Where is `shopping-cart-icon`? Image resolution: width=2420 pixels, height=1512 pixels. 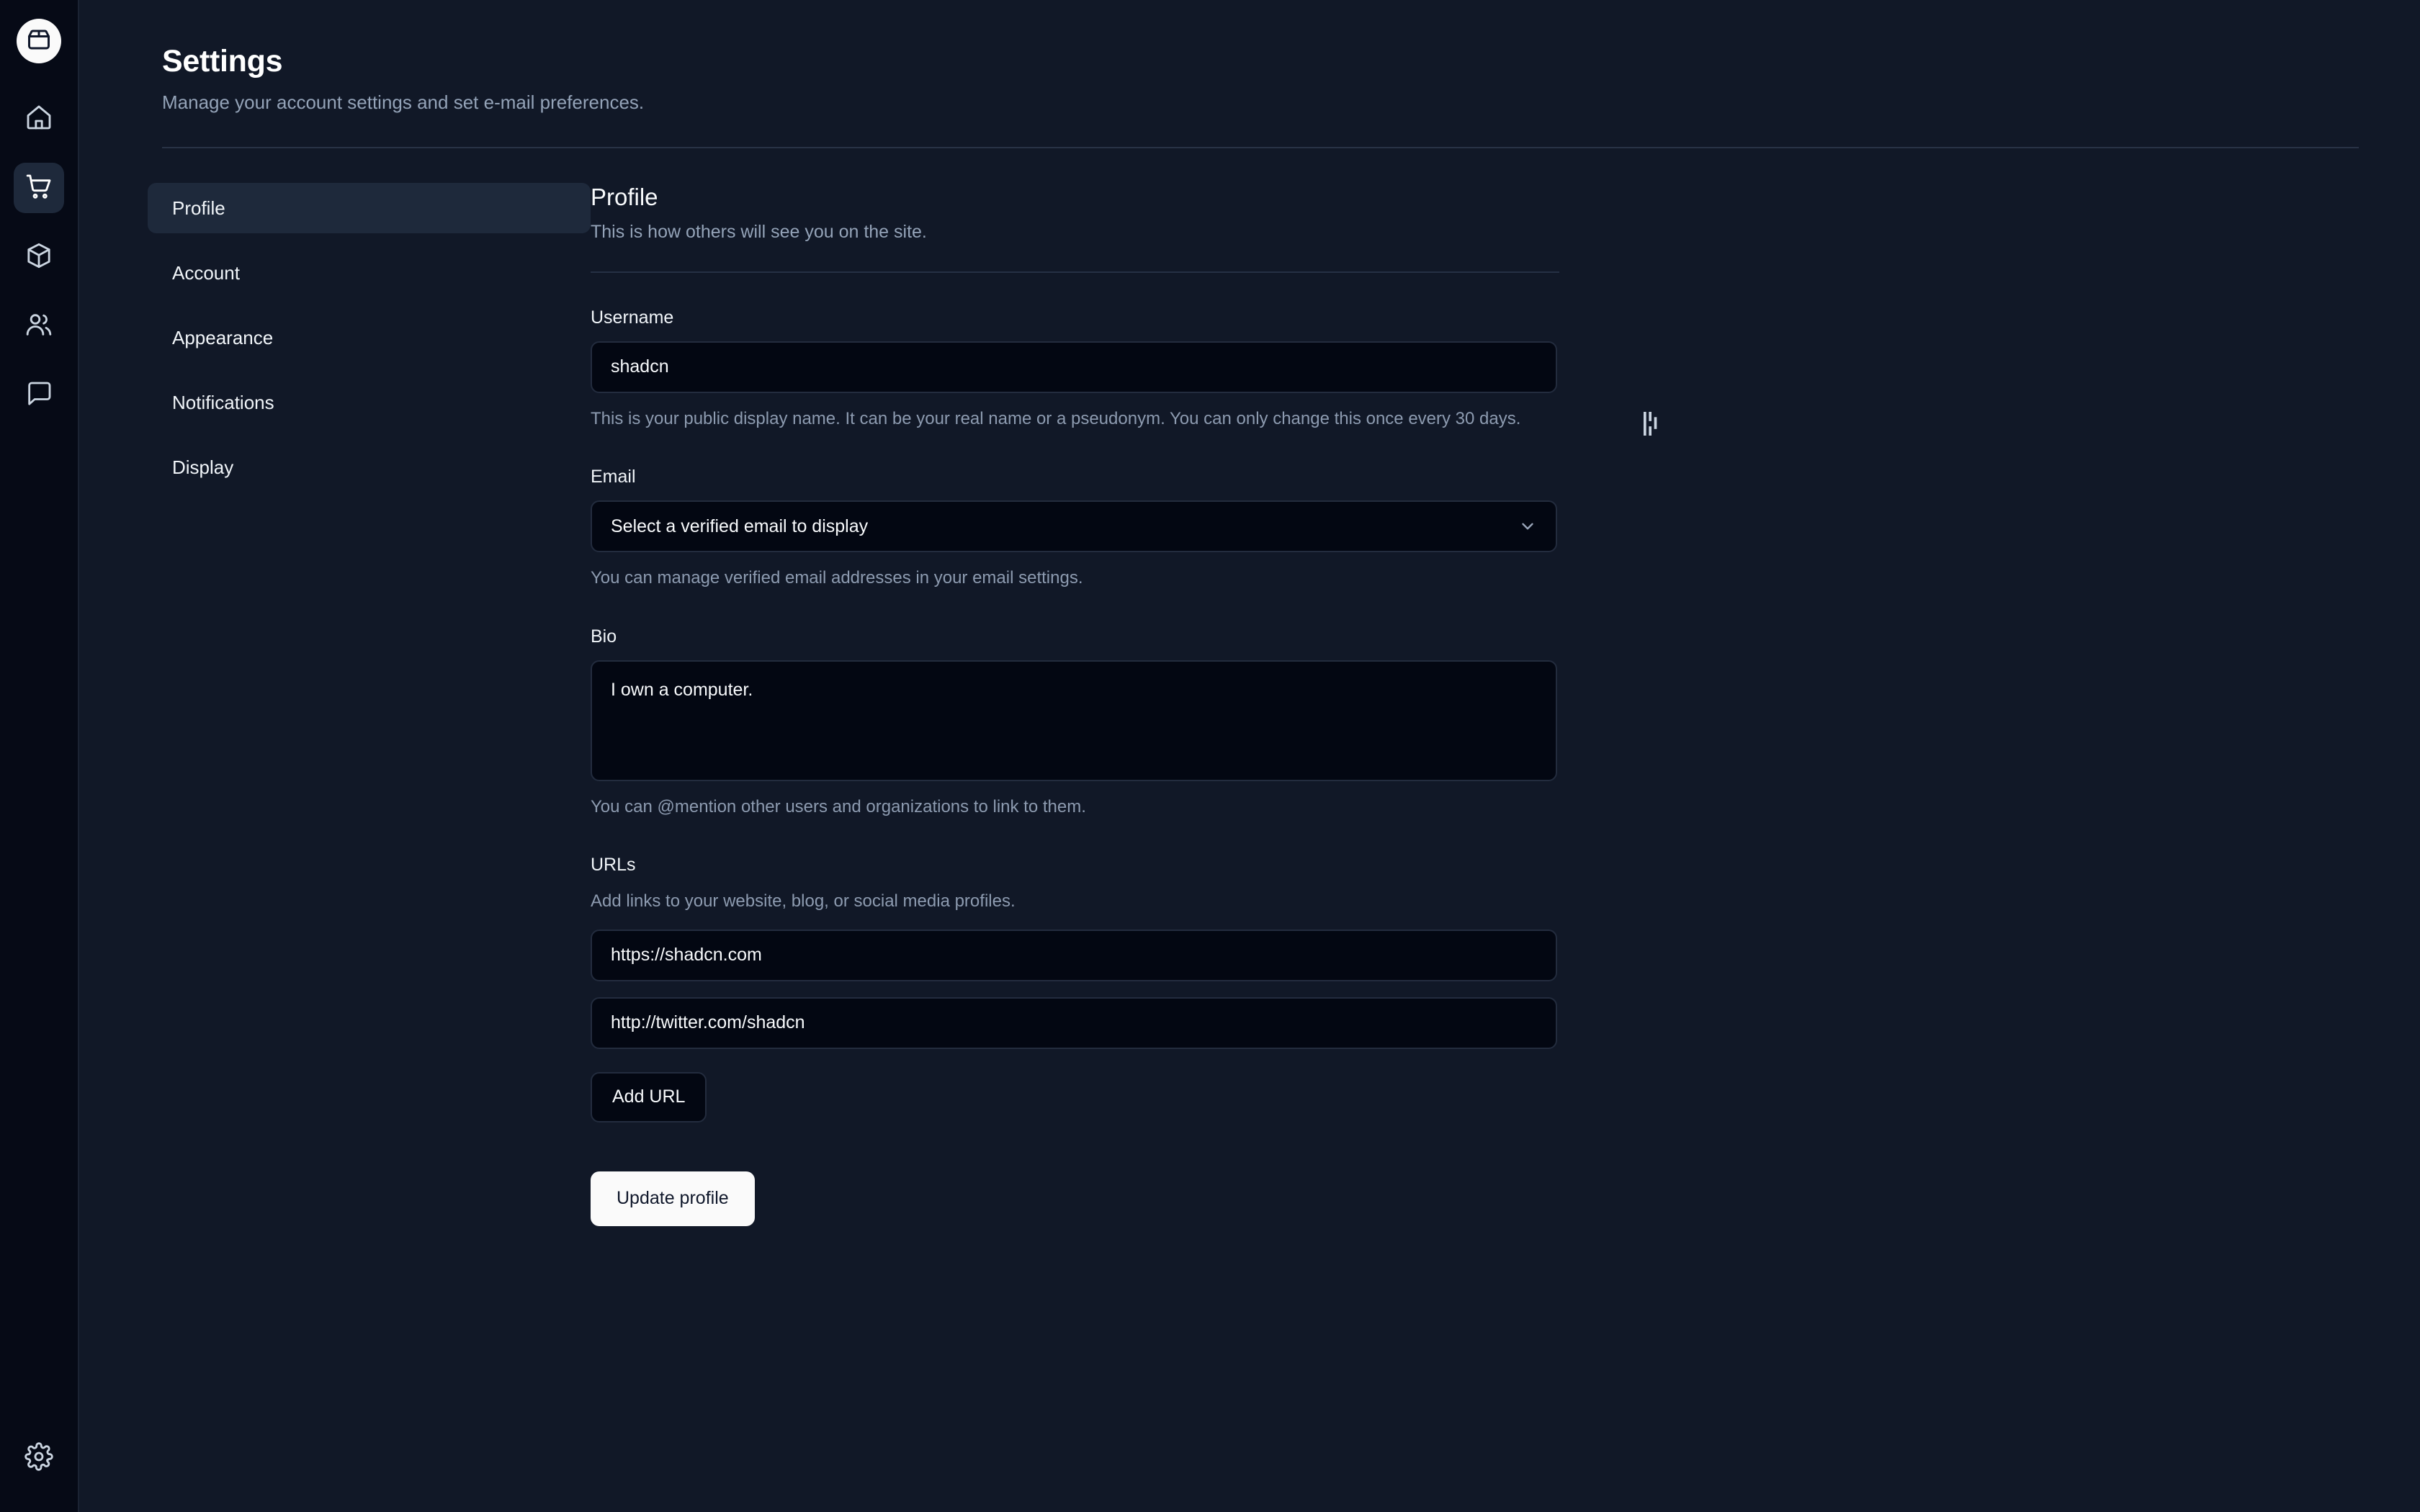
shopping-cart-icon is located at coordinates (38, 188).